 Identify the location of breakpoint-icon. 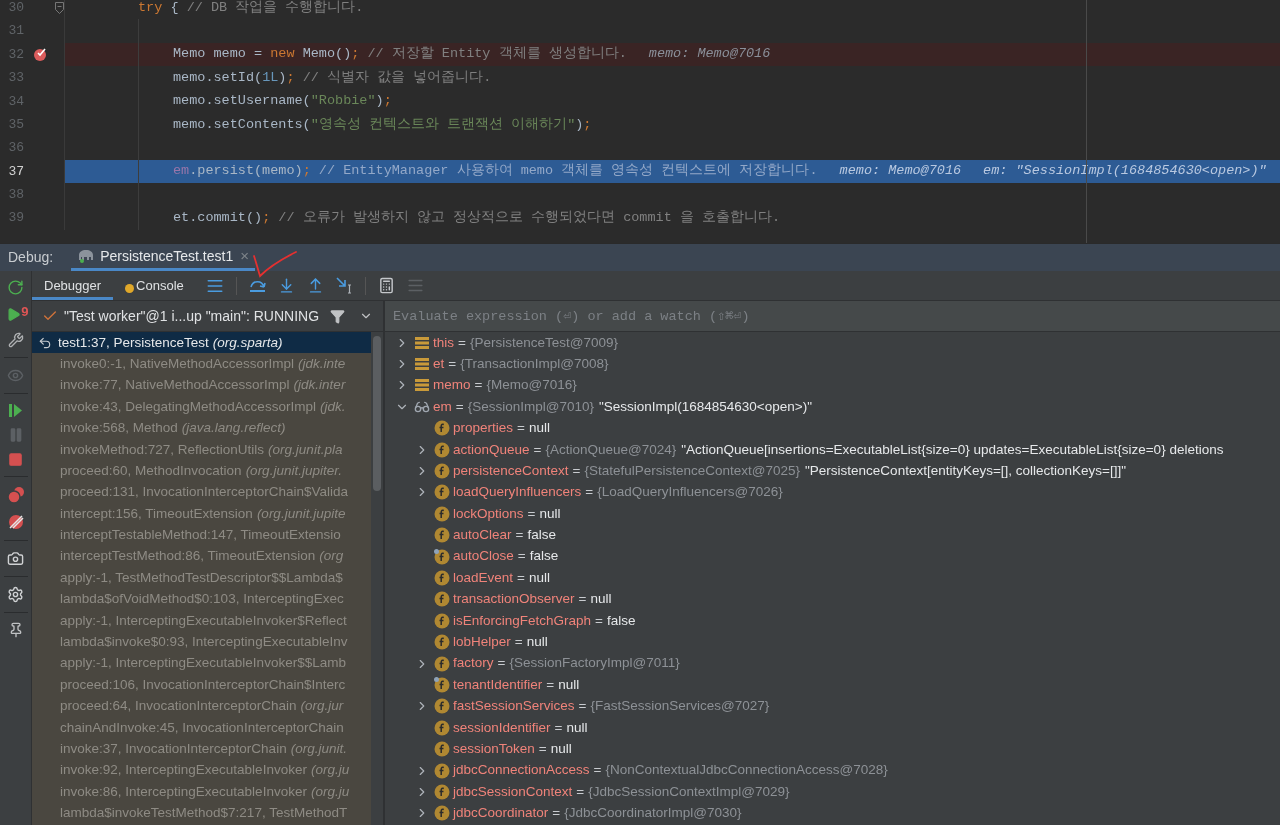
(40, 54).